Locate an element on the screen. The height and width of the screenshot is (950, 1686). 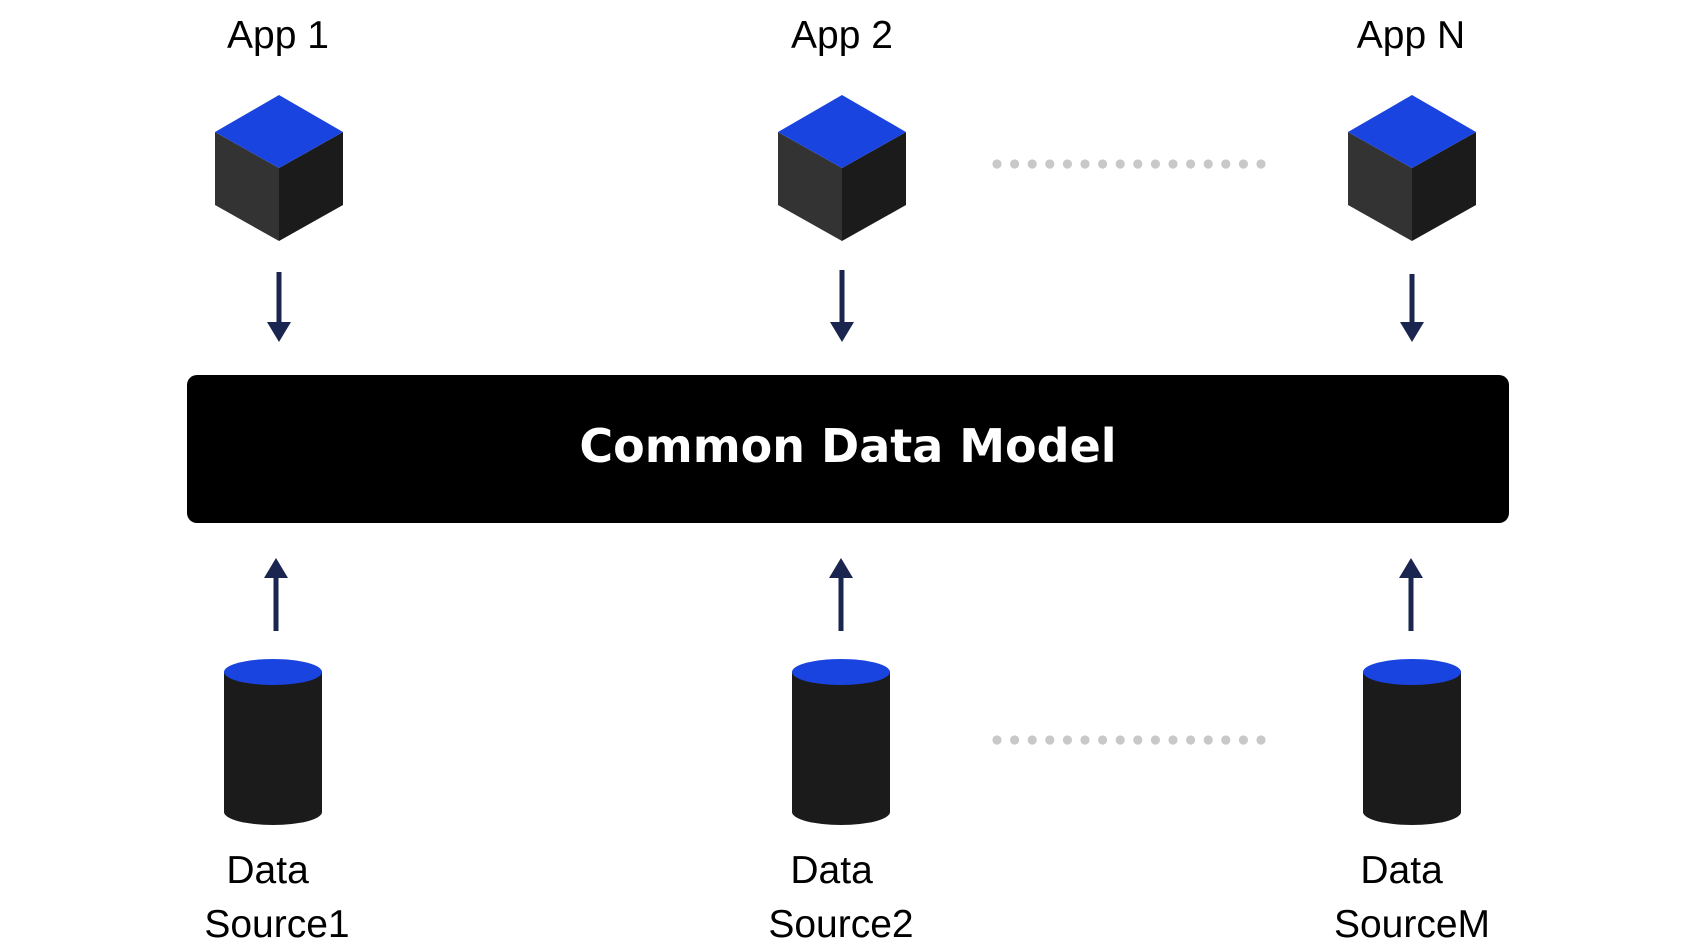
source-2-label: Data Source2 is located at coordinates (840, 897).